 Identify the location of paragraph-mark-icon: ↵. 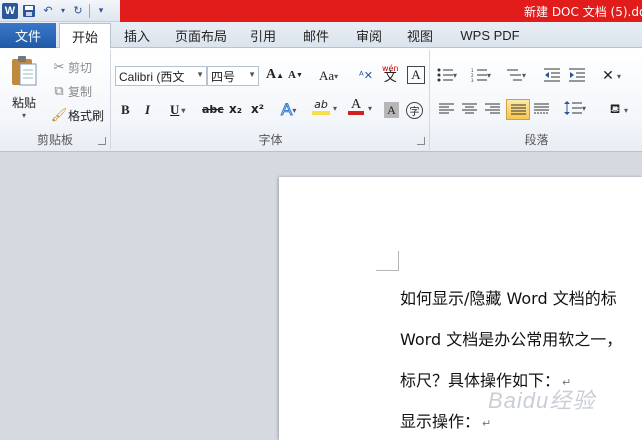
(487, 423).